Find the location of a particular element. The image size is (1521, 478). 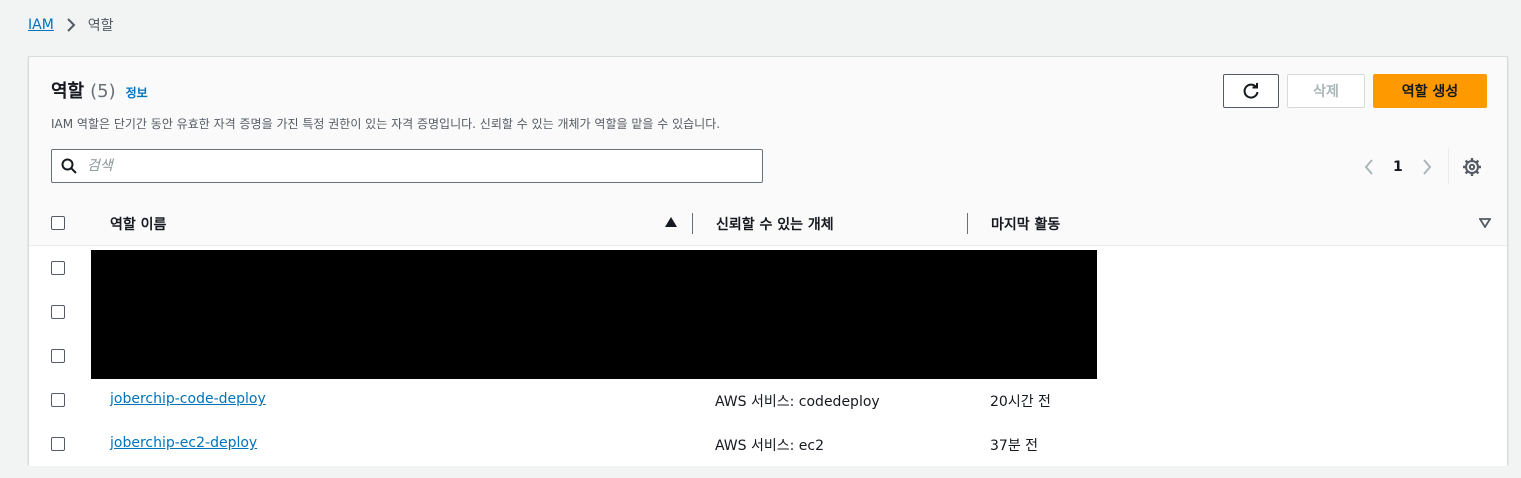

trusted-entity-cell: AWS 서비스: ec2 is located at coordinates (770, 446).